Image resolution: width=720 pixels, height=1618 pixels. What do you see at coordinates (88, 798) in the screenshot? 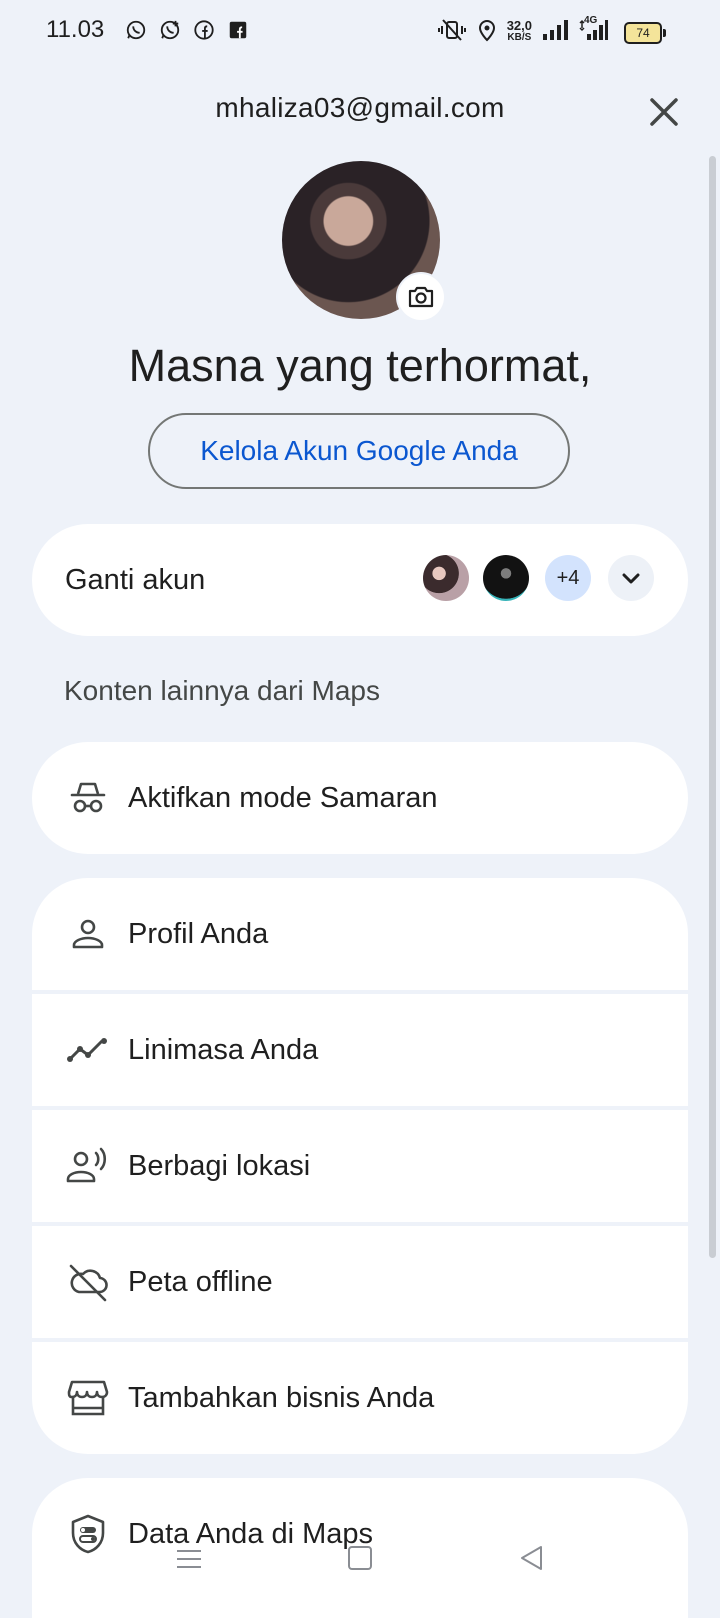
I see `incognito-icon` at bounding box center [88, 798].